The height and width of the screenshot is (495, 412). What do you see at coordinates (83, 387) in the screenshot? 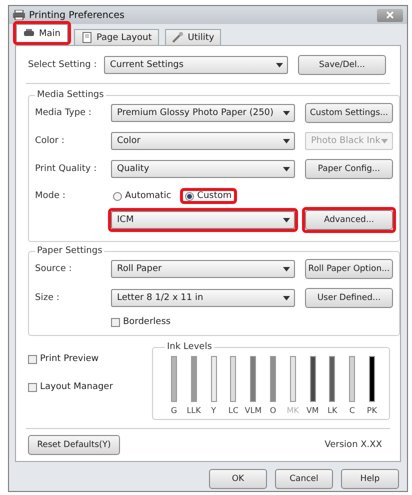
I see `checkbox: Layout Manager` at bounding box center [83, 387].